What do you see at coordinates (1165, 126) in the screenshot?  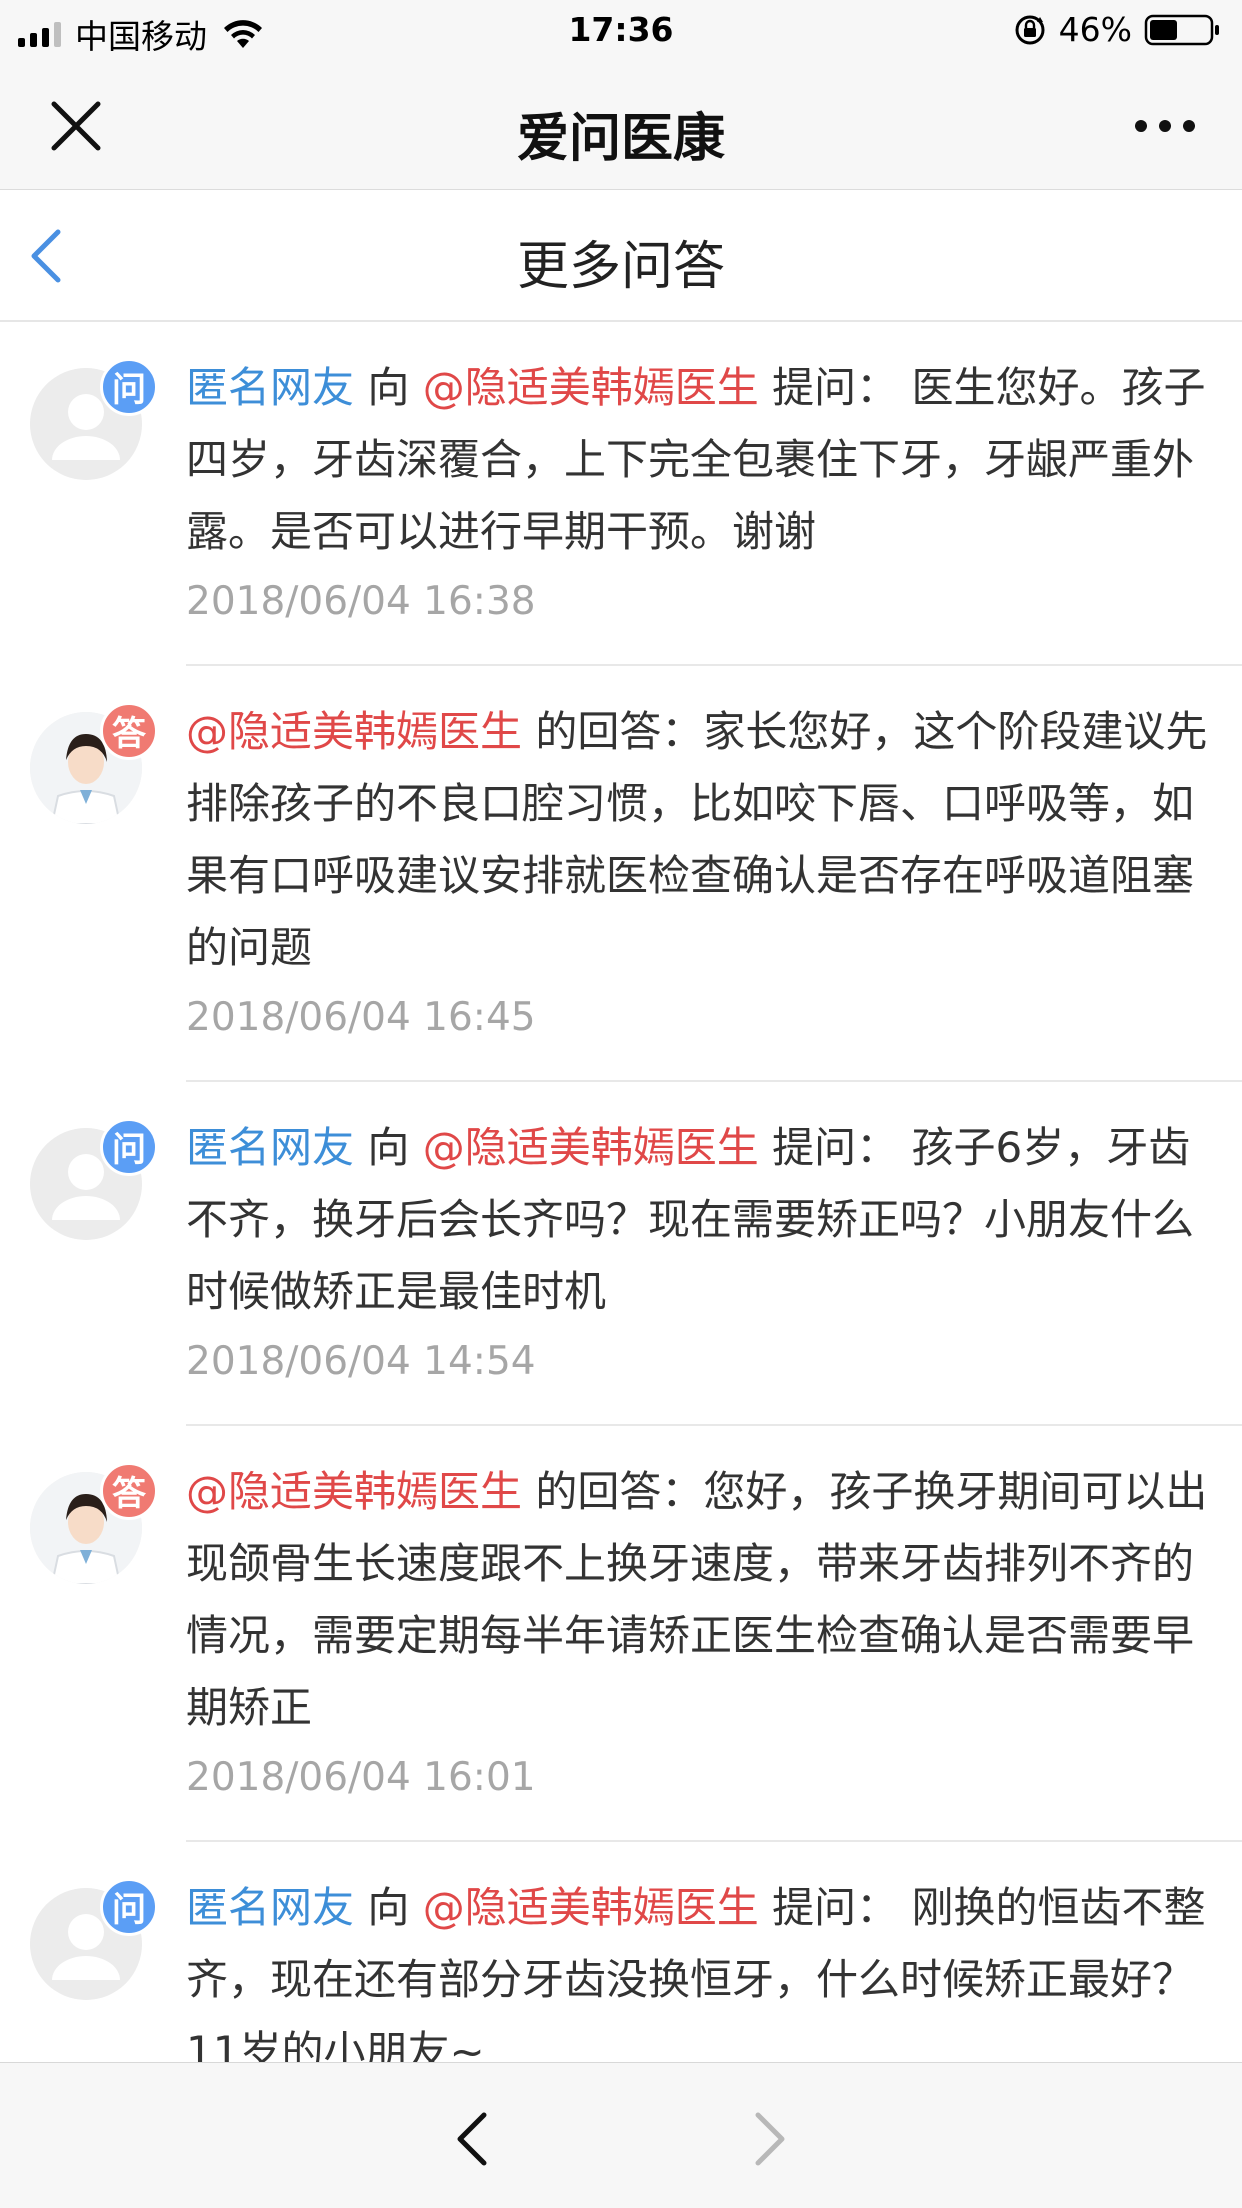 I see `more-options-icon` at bounding box center [1165, 126].